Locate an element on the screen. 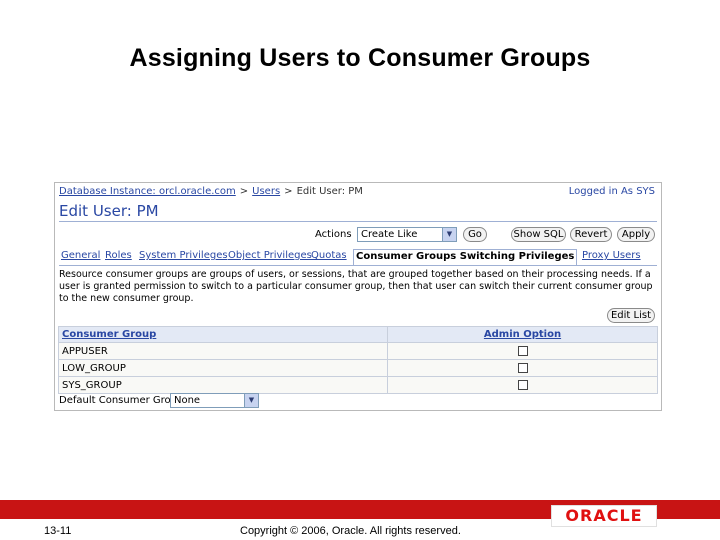 This screenshot has width=720, height=540. oracle-logo: ORACLE is located at coordinates (604, 516).